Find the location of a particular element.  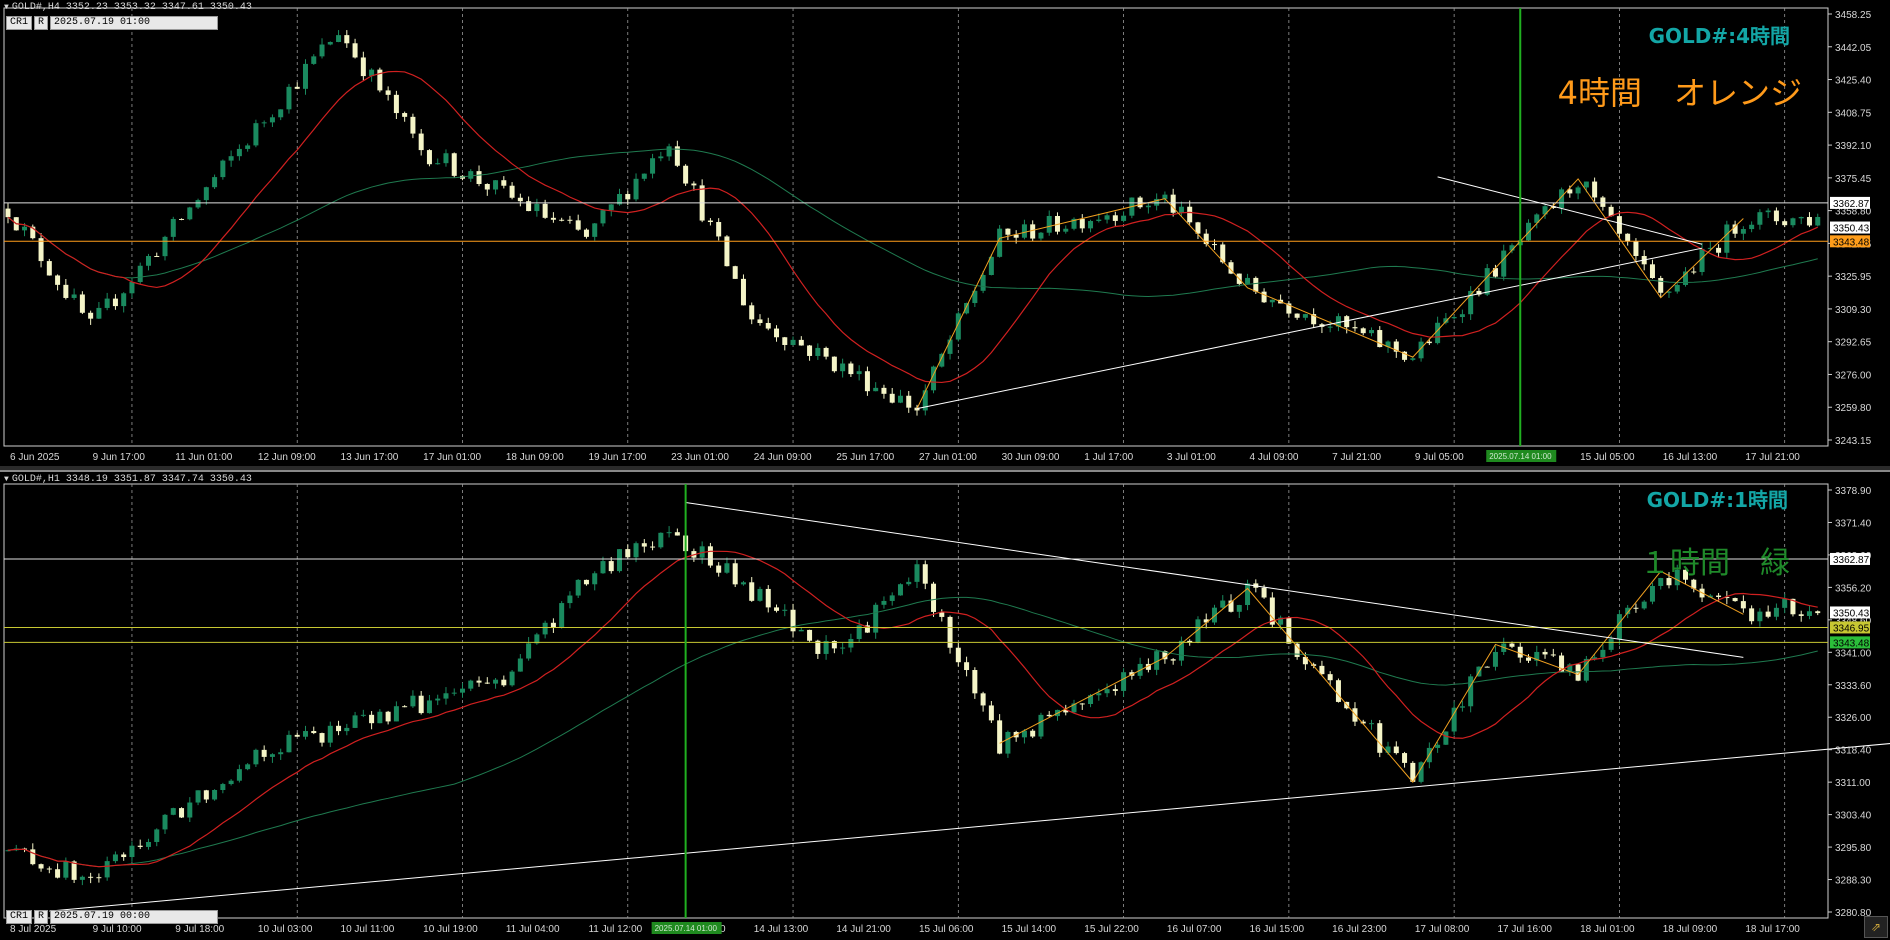

h1-time-label: 10 Jul 19:00 is located at coordinates (450, 929).